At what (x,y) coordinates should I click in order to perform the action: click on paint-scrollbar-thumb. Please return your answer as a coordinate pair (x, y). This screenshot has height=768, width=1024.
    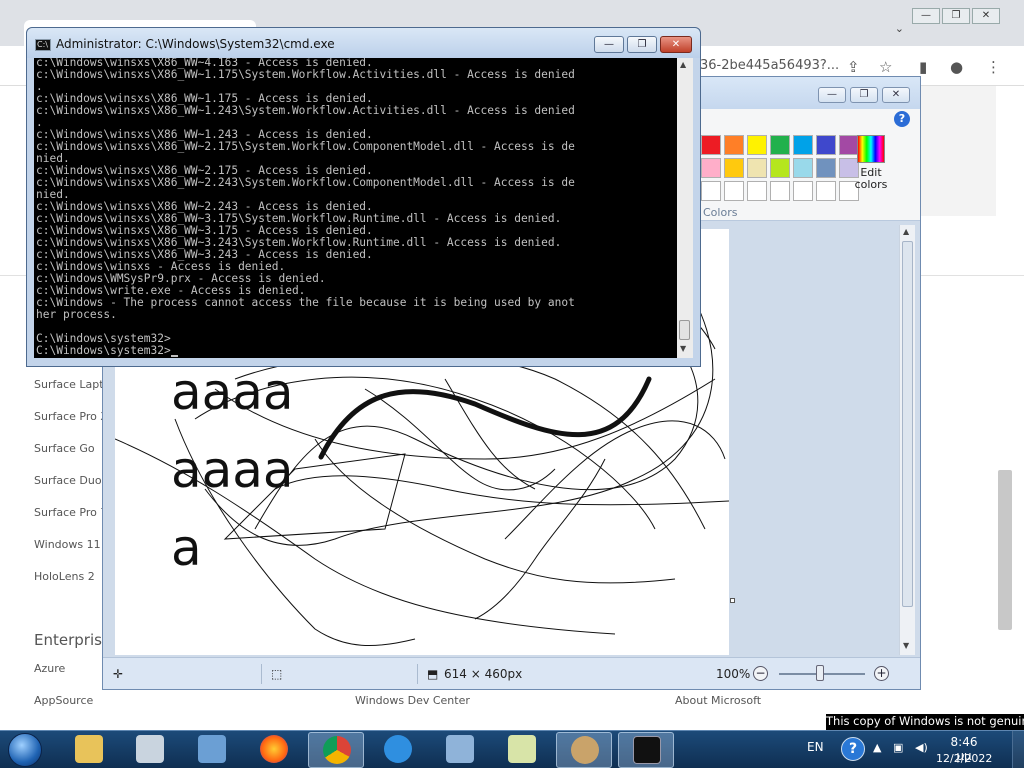
    Looking at the image, I should click on (907, 424).